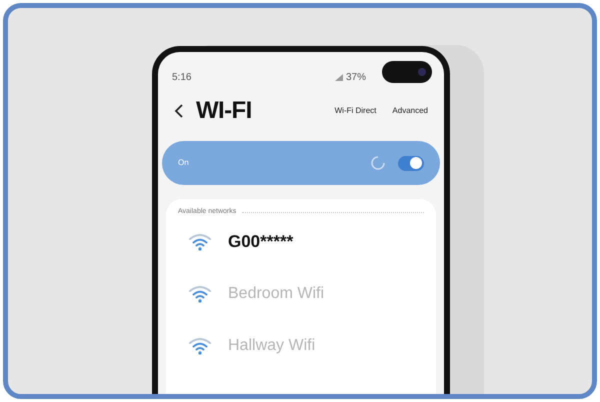  I want to click on toggle-label: On, so click(183, 163).